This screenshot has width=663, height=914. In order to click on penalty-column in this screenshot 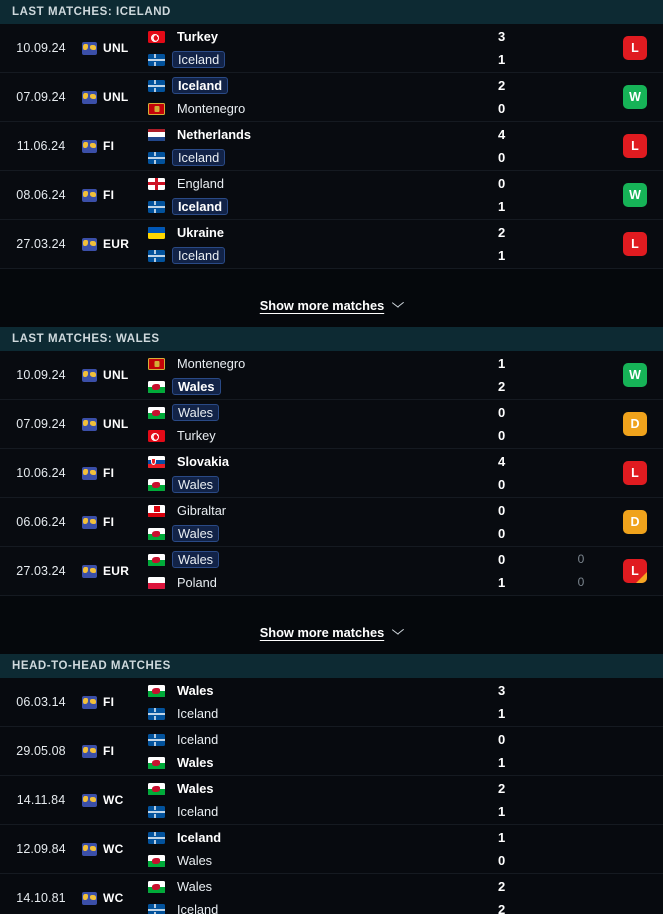, I will do `click(581, 702)`.